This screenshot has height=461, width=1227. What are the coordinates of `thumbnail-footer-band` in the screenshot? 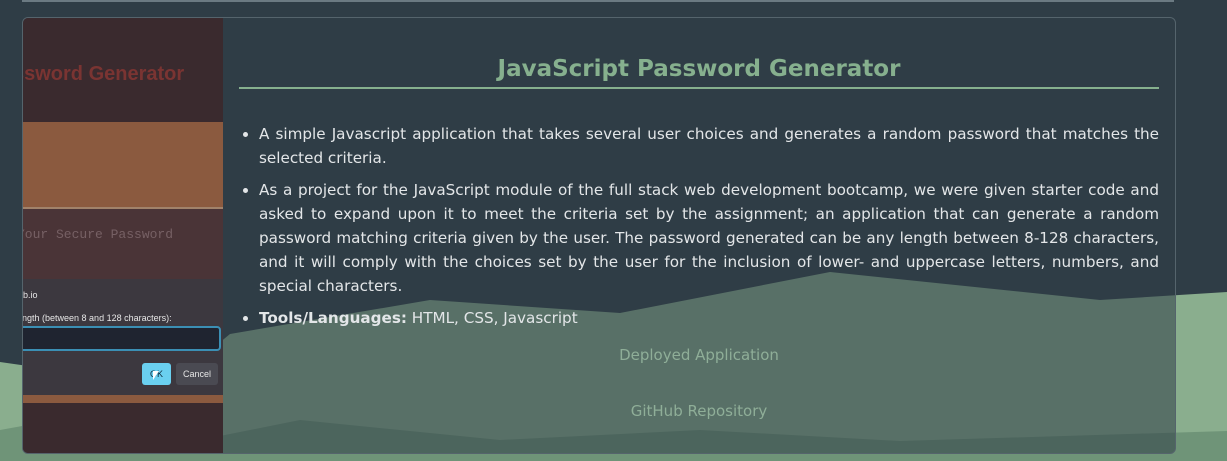 It's located at (123, 399).